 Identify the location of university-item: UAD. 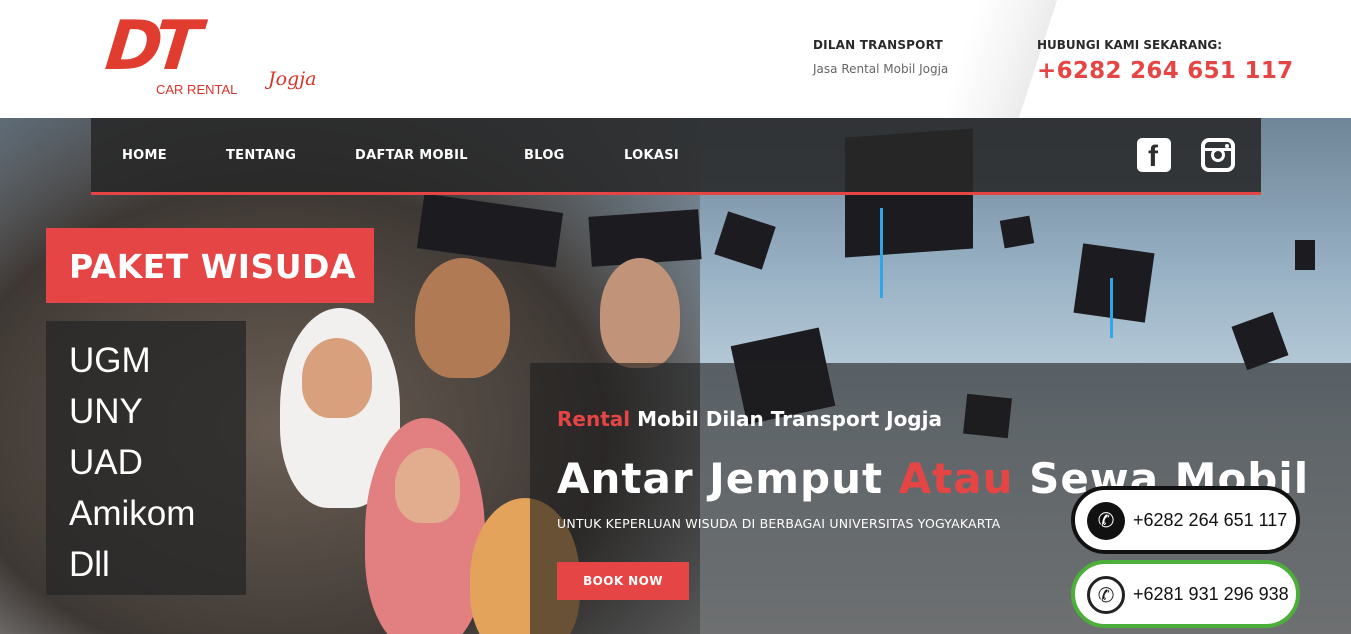
(106, 462).